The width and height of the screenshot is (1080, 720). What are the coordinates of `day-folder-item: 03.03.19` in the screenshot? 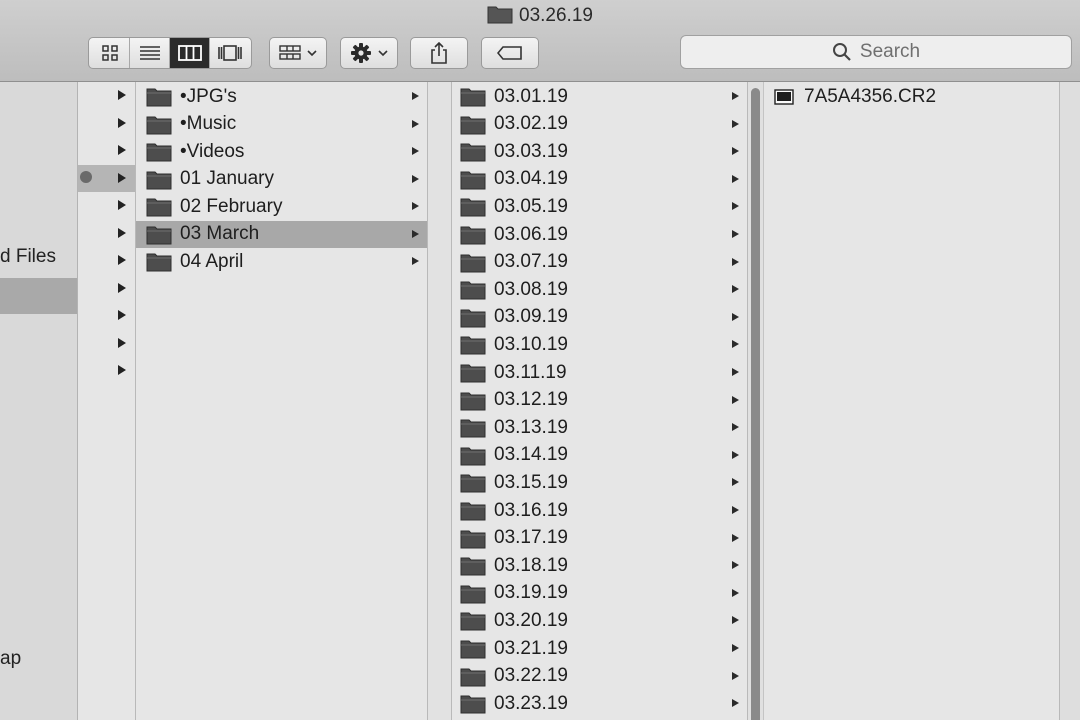 It's located at (599, 151).